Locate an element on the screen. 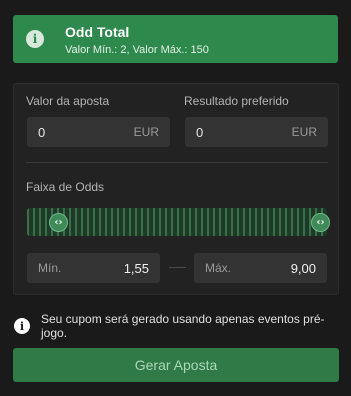 The width and height of the screenshot is (351, 396). banner-subtitle: Valor Mín.: 2, Valor Máx.: 150 is located at coordinates (137, 50).